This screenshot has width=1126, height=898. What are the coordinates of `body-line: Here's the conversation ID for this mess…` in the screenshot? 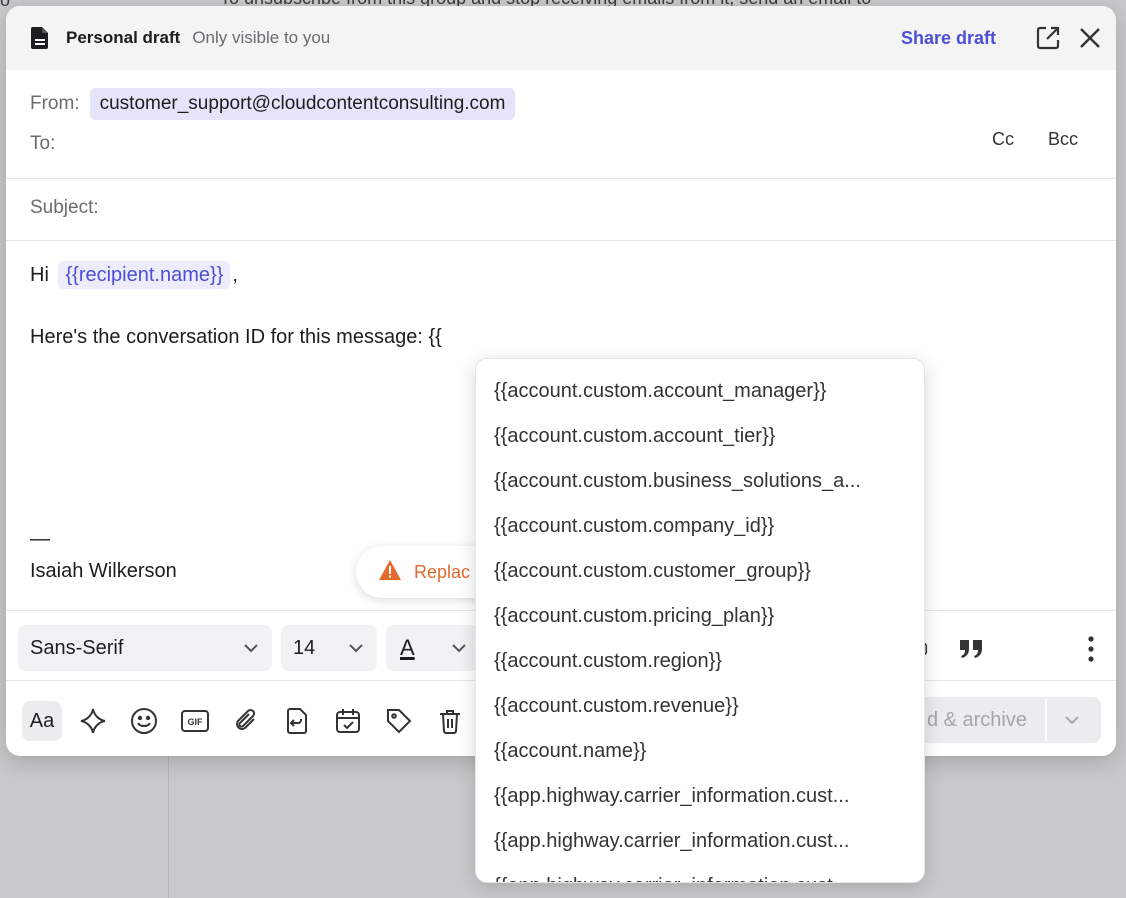 It's located at (236, 337).